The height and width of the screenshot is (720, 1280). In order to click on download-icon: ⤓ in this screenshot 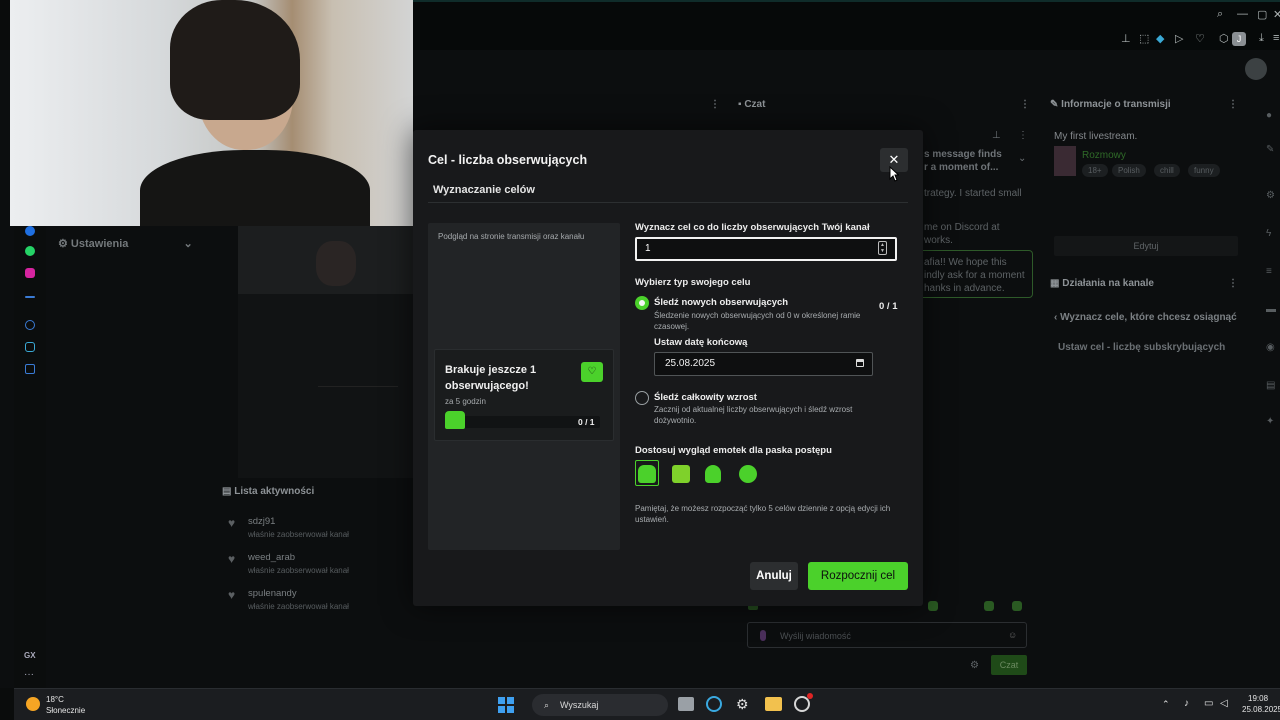, I will do `click(1261, 38)`.